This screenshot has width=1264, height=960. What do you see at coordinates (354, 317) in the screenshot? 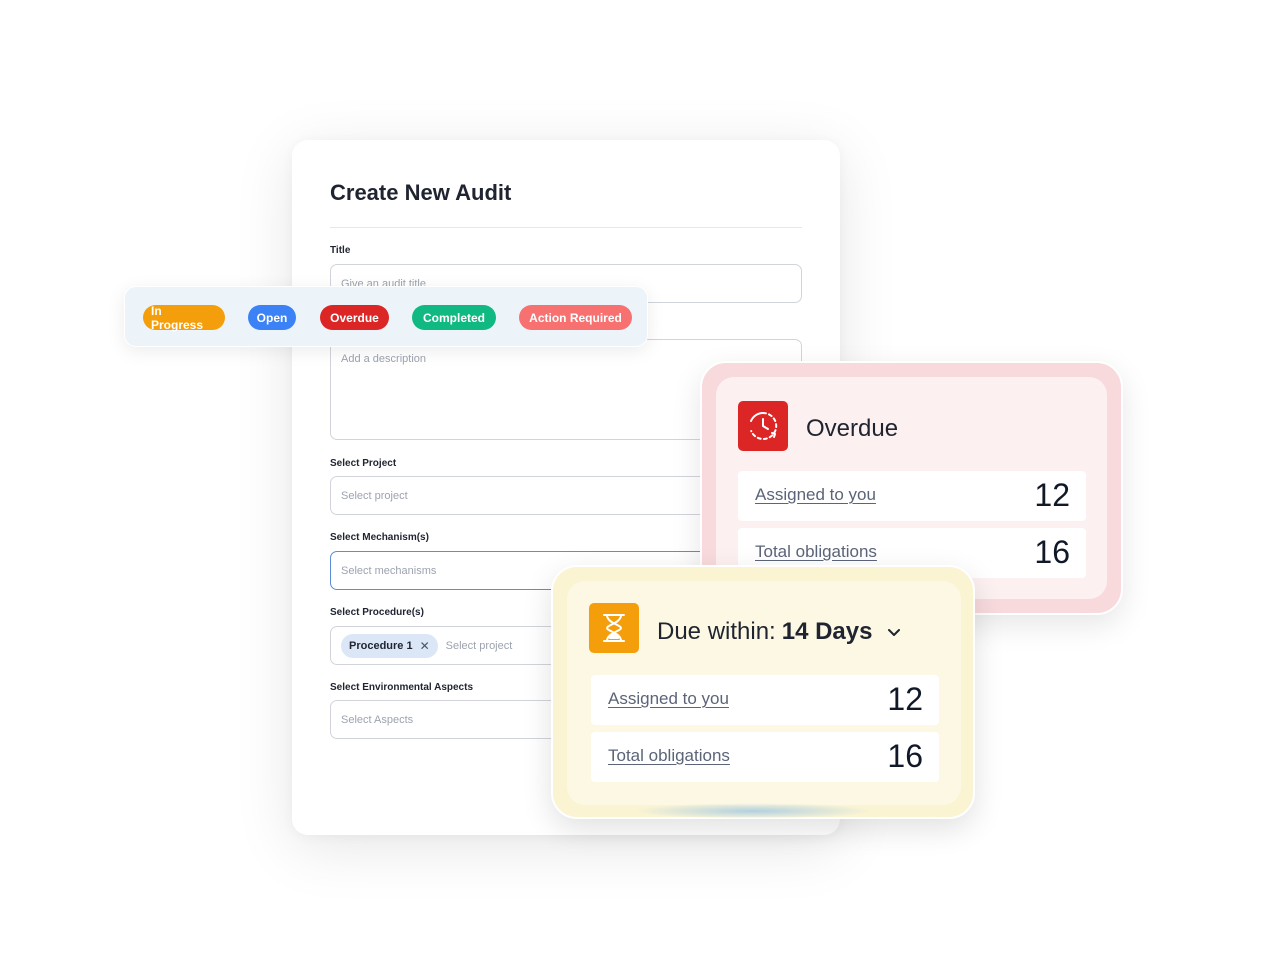
I see `status-pill-overdue: Overdue` at bounding box center [354, 317].